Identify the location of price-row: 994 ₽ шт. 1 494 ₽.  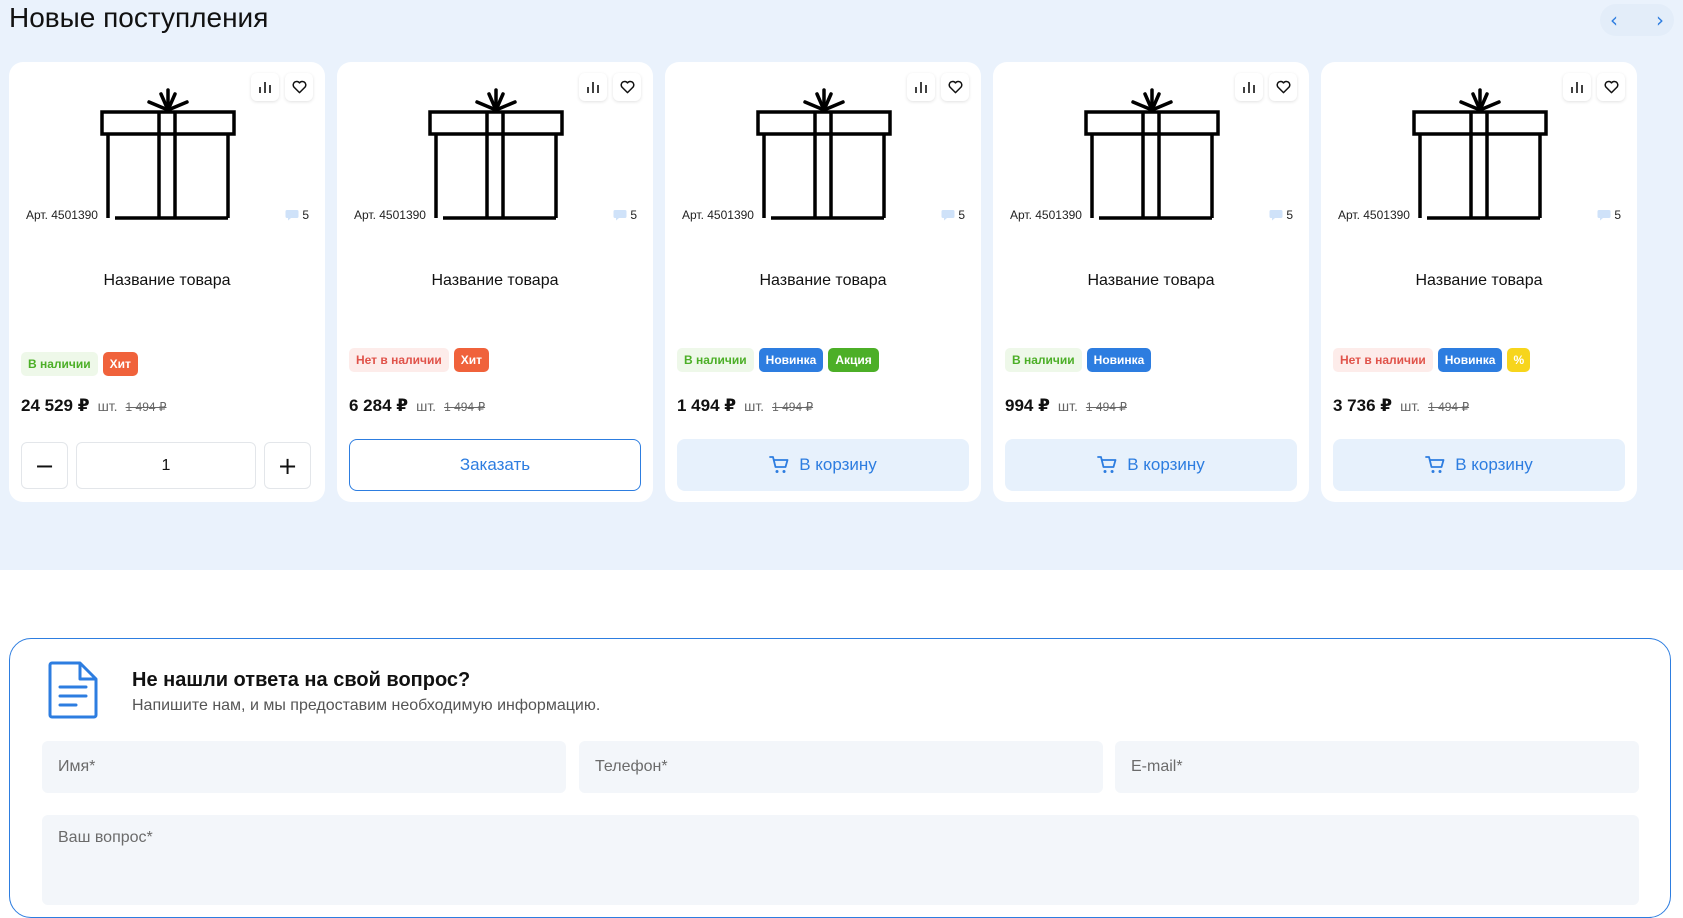
(1066, 406).